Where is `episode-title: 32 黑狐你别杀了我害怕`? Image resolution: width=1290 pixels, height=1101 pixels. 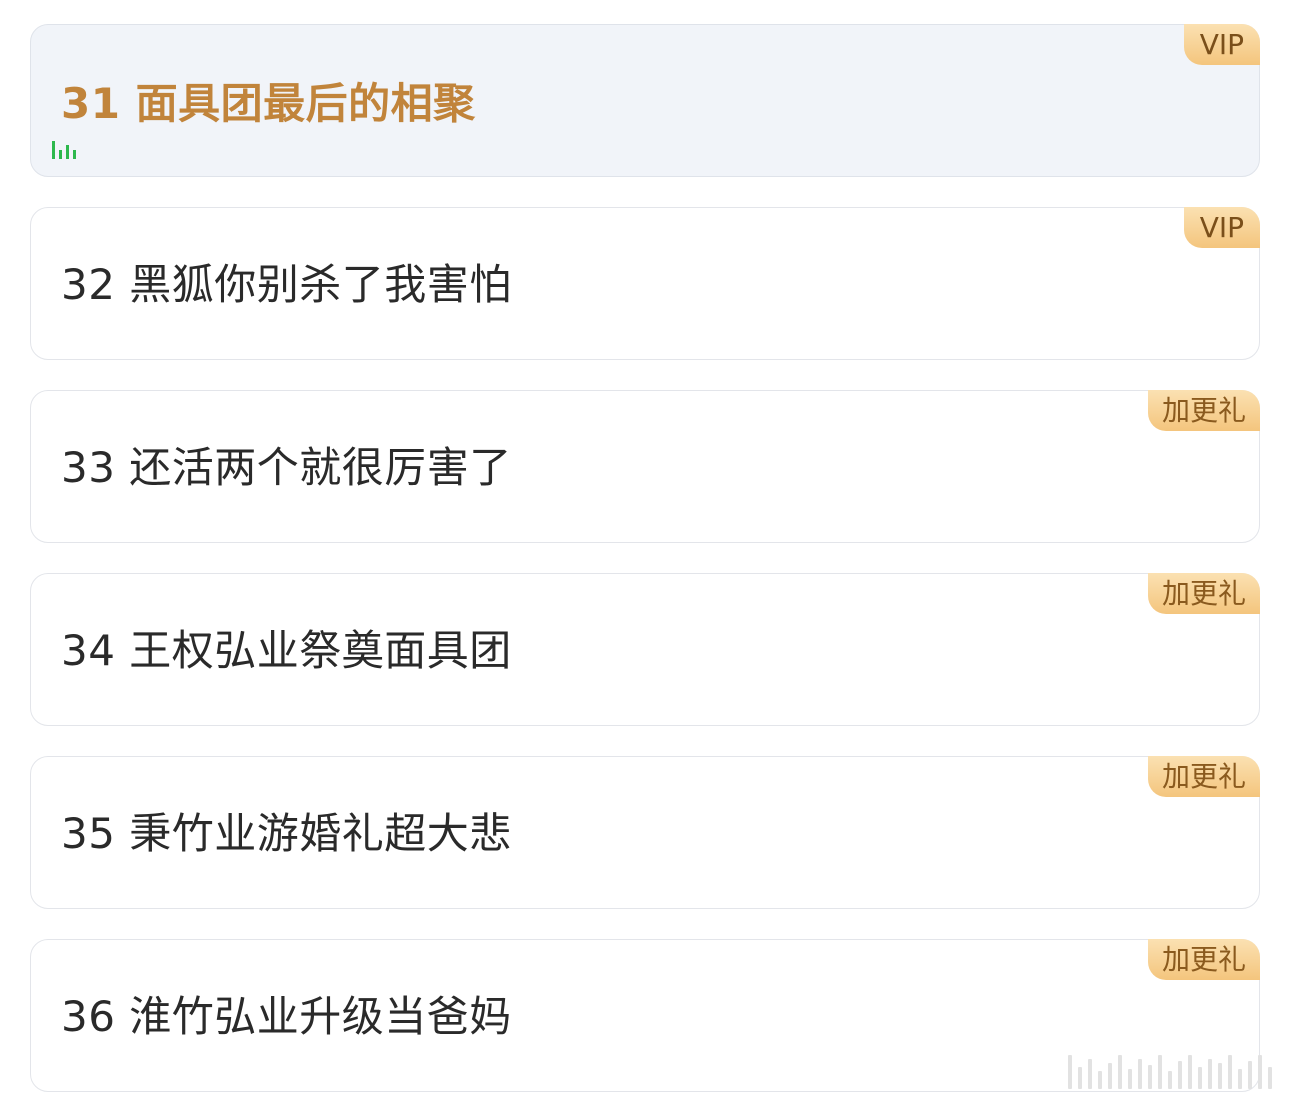
episode-title: 32 黑狐你别杀了我害怕 is located at coordinates (286, 284).